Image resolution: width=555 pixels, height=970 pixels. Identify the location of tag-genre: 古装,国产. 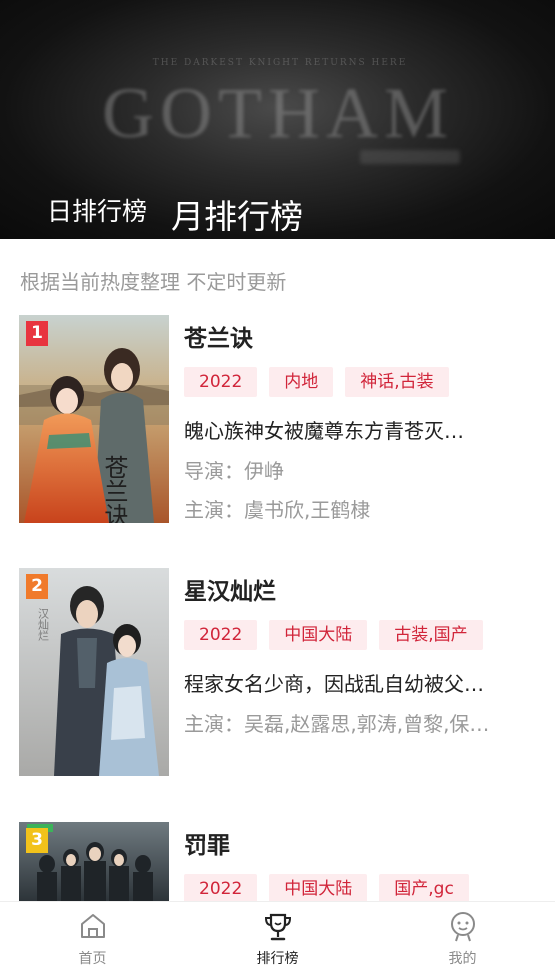
(431, 635).